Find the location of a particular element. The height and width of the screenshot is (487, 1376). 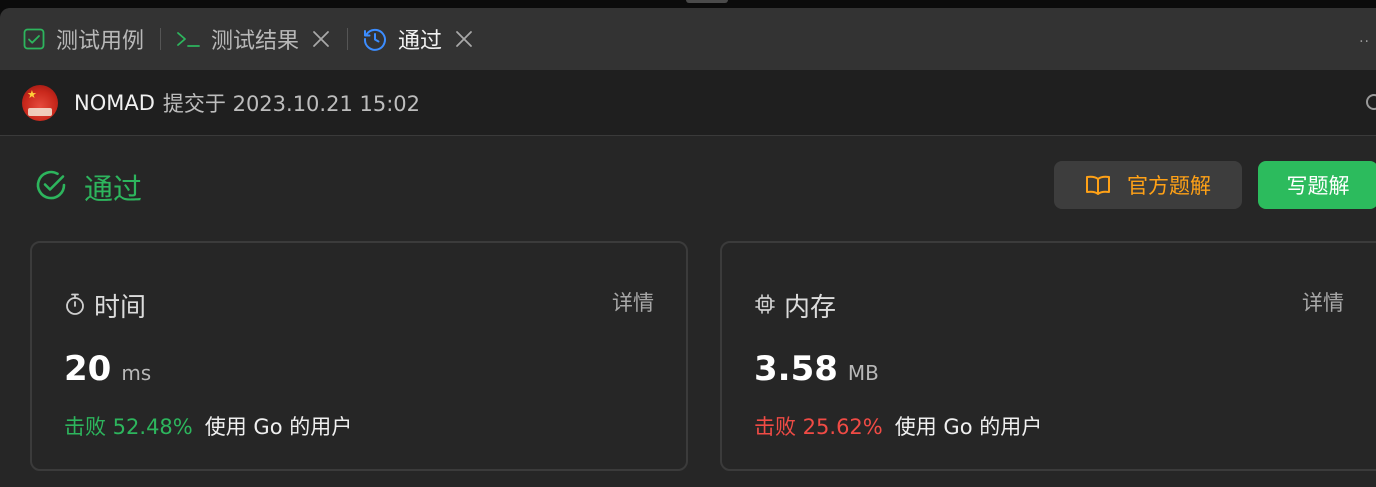

submitted-time: 提交于 2023.10.21 15:02 is located at coordinates (291, 103).